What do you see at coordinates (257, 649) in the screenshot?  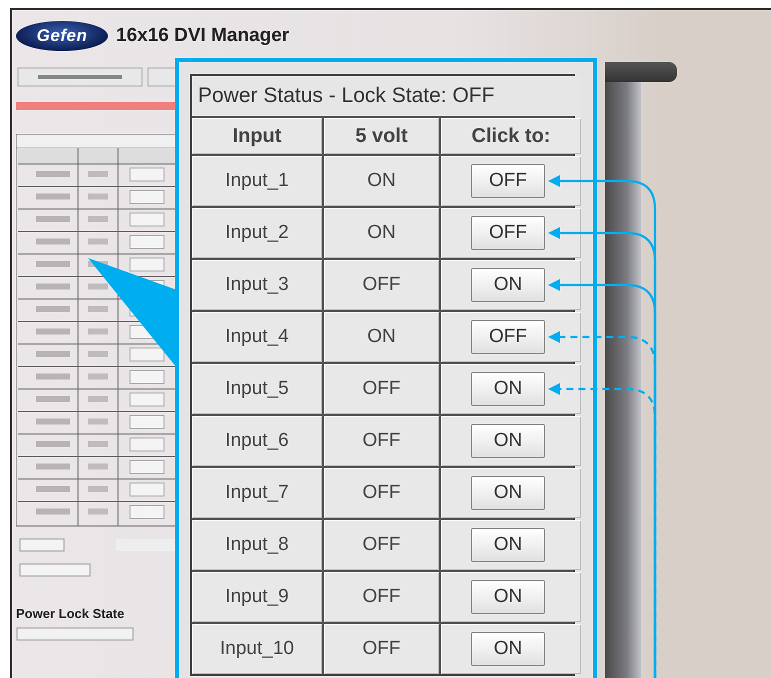 I see `input-cell: Input_10` at bounding box center [257, 649].